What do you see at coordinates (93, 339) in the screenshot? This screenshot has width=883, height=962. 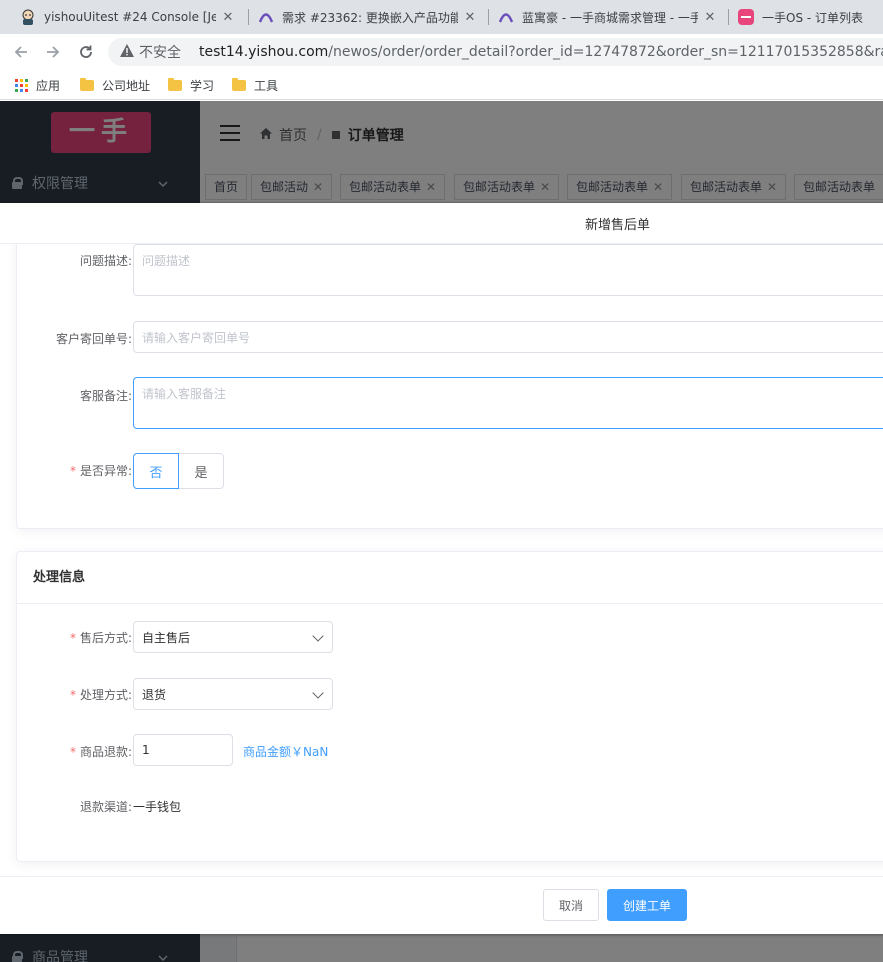 I see `customer-return-no-label: 客户寄回单号:` at bounding box center [93, 339].